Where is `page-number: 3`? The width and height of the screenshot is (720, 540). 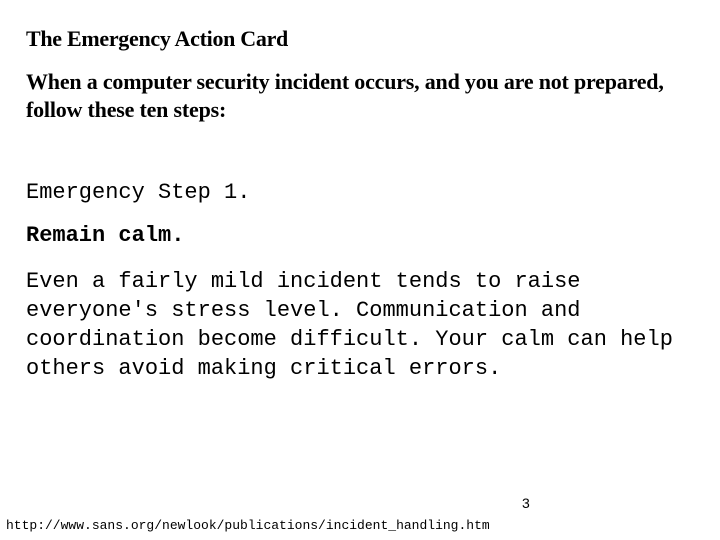
page-number: 3 is located at coordinates (526, 503).